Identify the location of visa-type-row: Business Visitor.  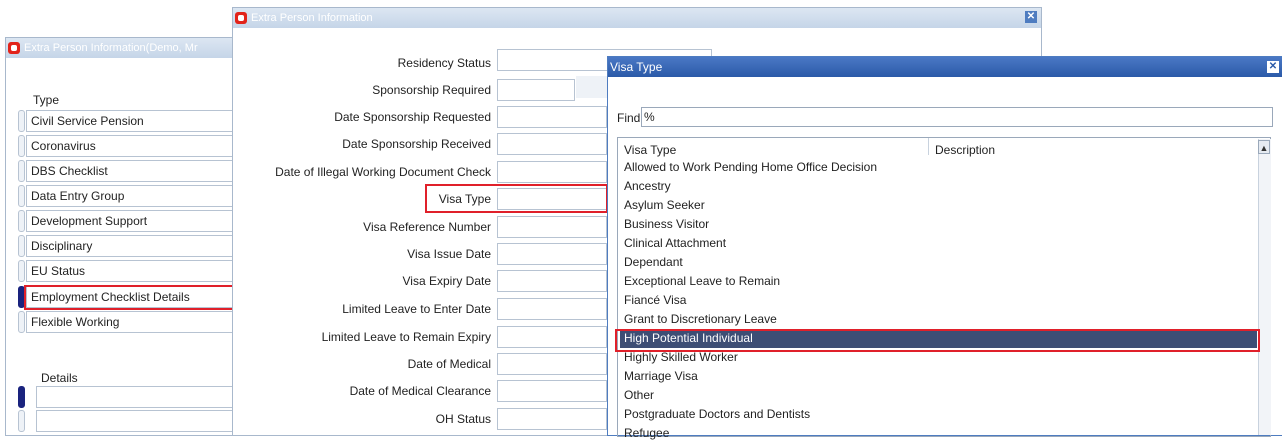
(938, 224).